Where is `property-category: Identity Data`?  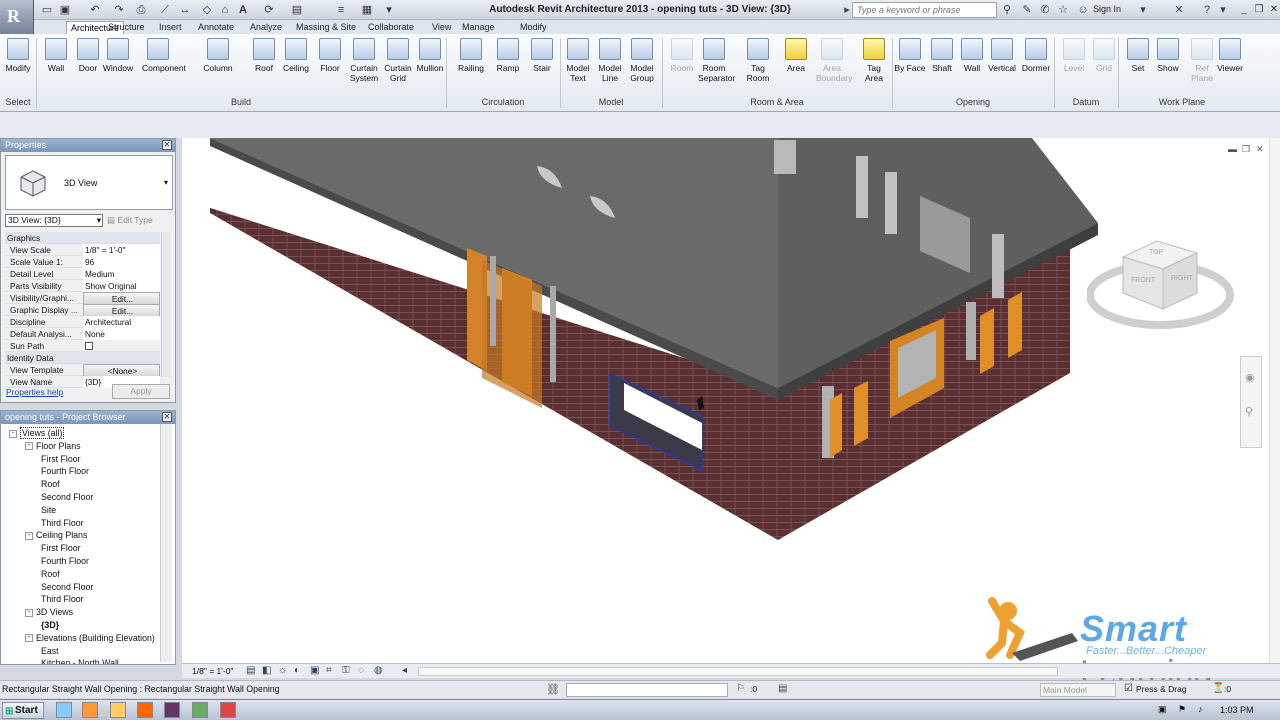 property-category: Identity Data is located at coordinates (82, 358).